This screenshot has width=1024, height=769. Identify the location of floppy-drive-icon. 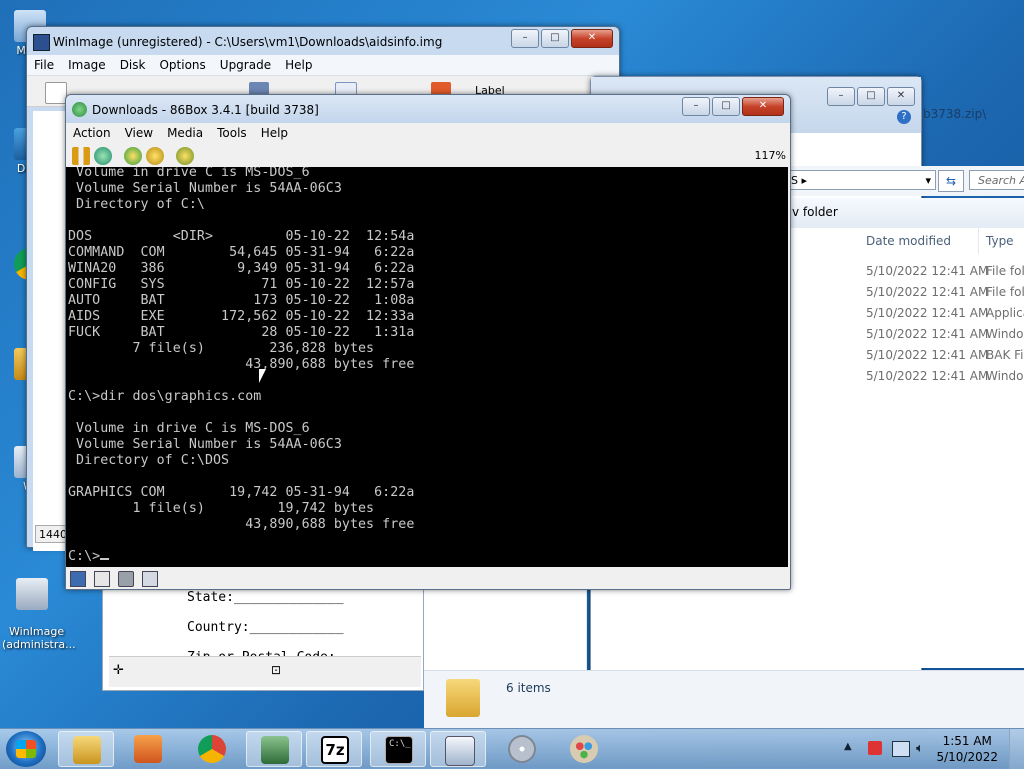
(78, 579).